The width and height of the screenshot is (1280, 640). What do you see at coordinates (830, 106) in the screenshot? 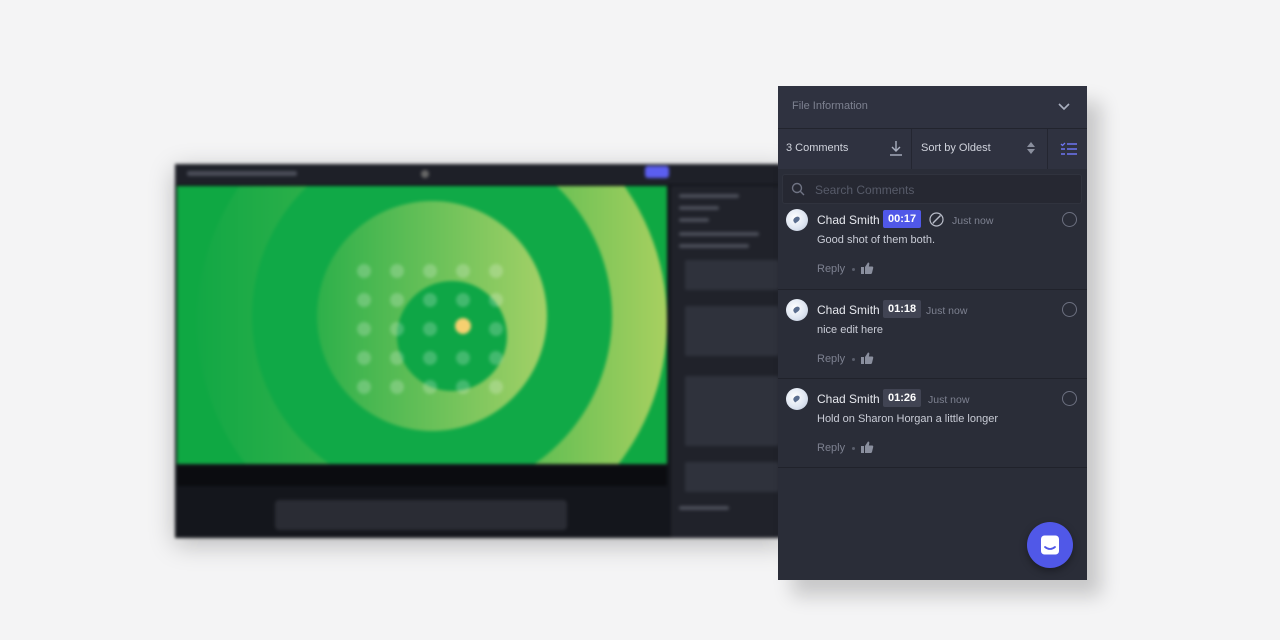
I see `file-information-label: File Information` at bounding box center [830, 106].